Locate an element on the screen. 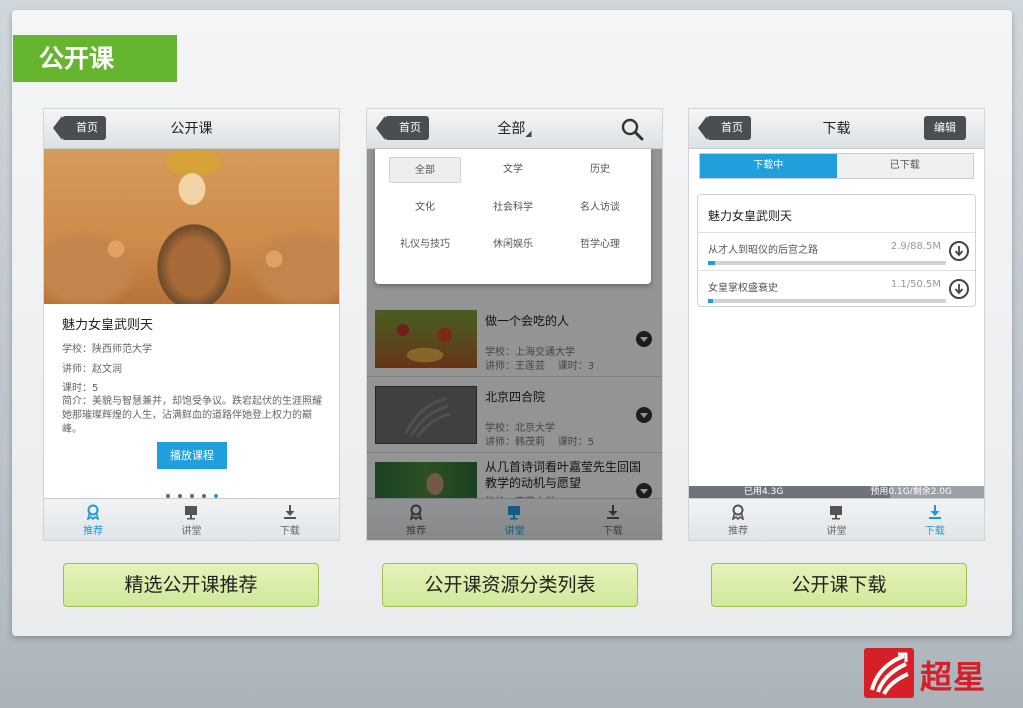  category-social-science: 社会科学 is located at coordinates (513, 208).